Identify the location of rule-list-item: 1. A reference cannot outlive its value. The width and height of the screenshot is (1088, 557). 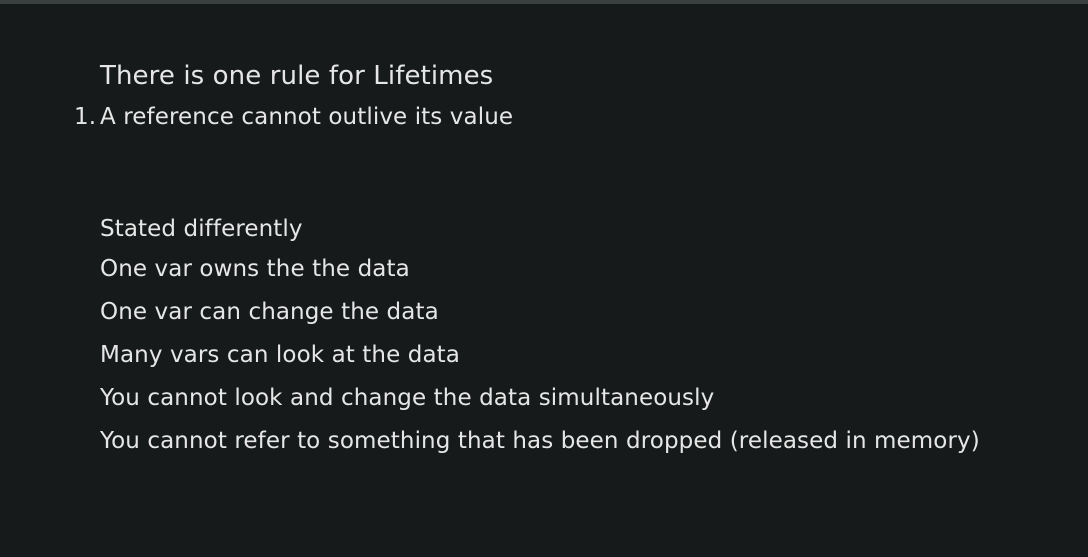
(293, 117).